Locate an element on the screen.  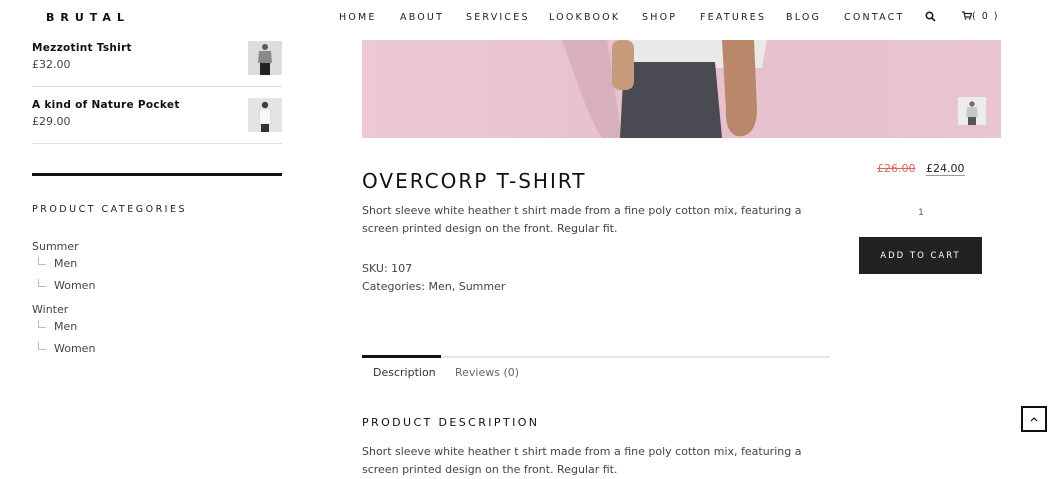
scroll-to-top-button is located at coordinates (1034, 419).